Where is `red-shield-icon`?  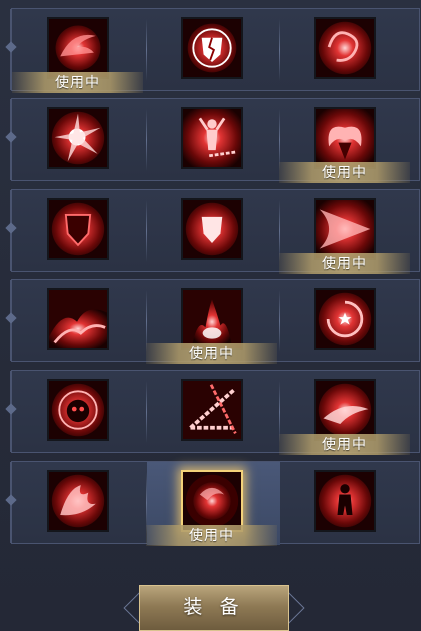 red-shield-icon is located at coordinates (78, 229).